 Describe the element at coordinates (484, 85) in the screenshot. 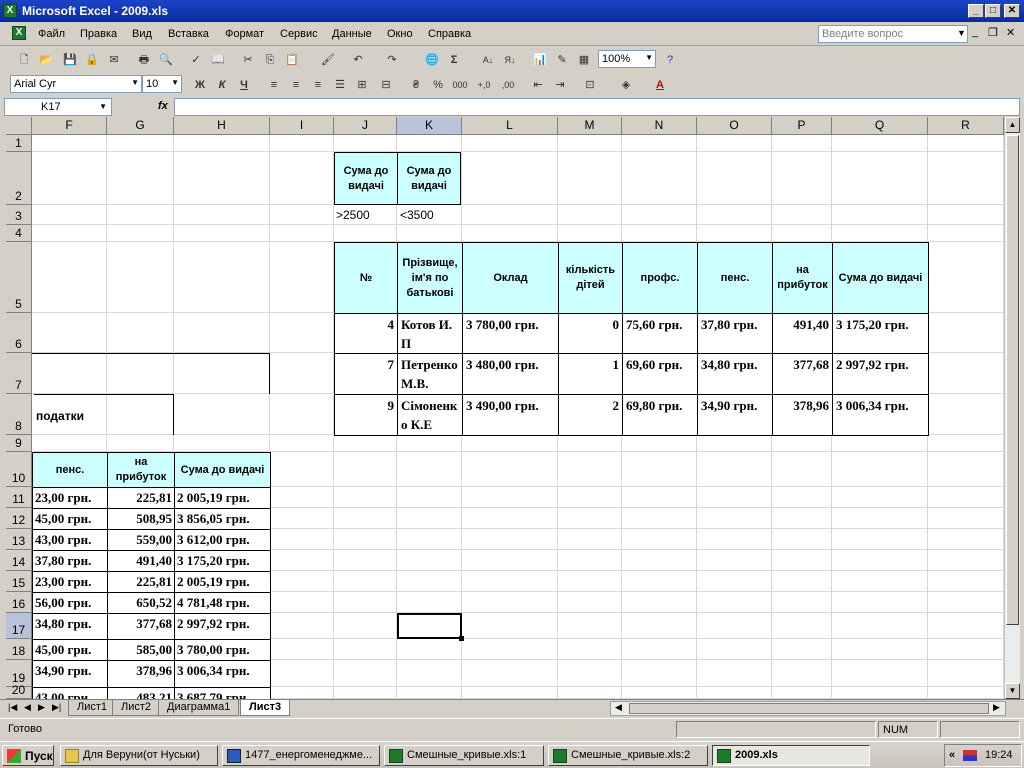

I see `increase-decimal-icon: +,0` at that location.